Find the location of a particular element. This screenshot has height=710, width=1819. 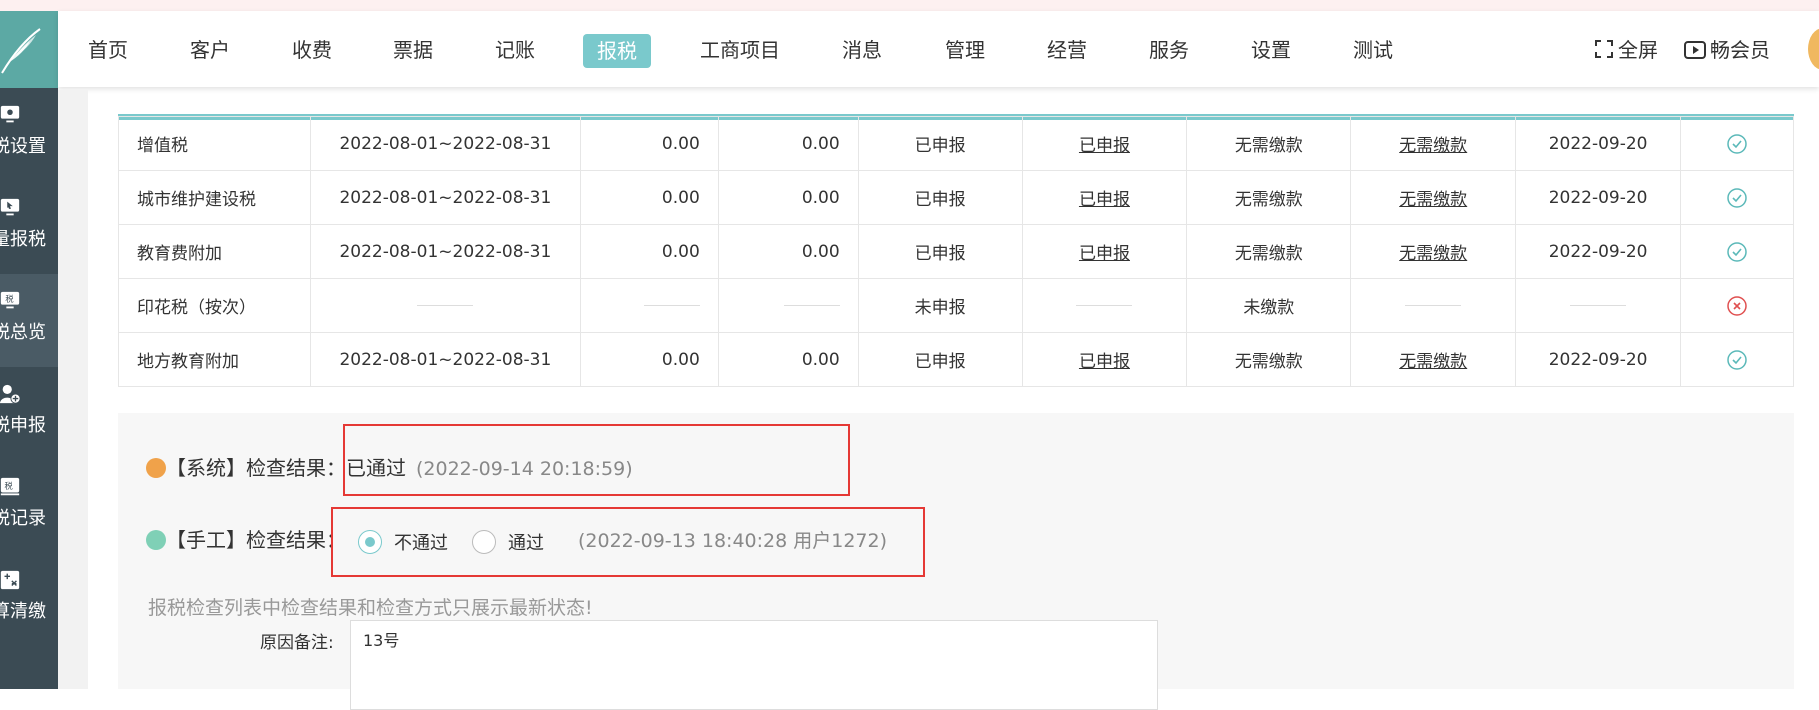

notice-text: 报税检查列表中检查结果和检查方式只展示最新状态! is located at coordinates (370, 608).